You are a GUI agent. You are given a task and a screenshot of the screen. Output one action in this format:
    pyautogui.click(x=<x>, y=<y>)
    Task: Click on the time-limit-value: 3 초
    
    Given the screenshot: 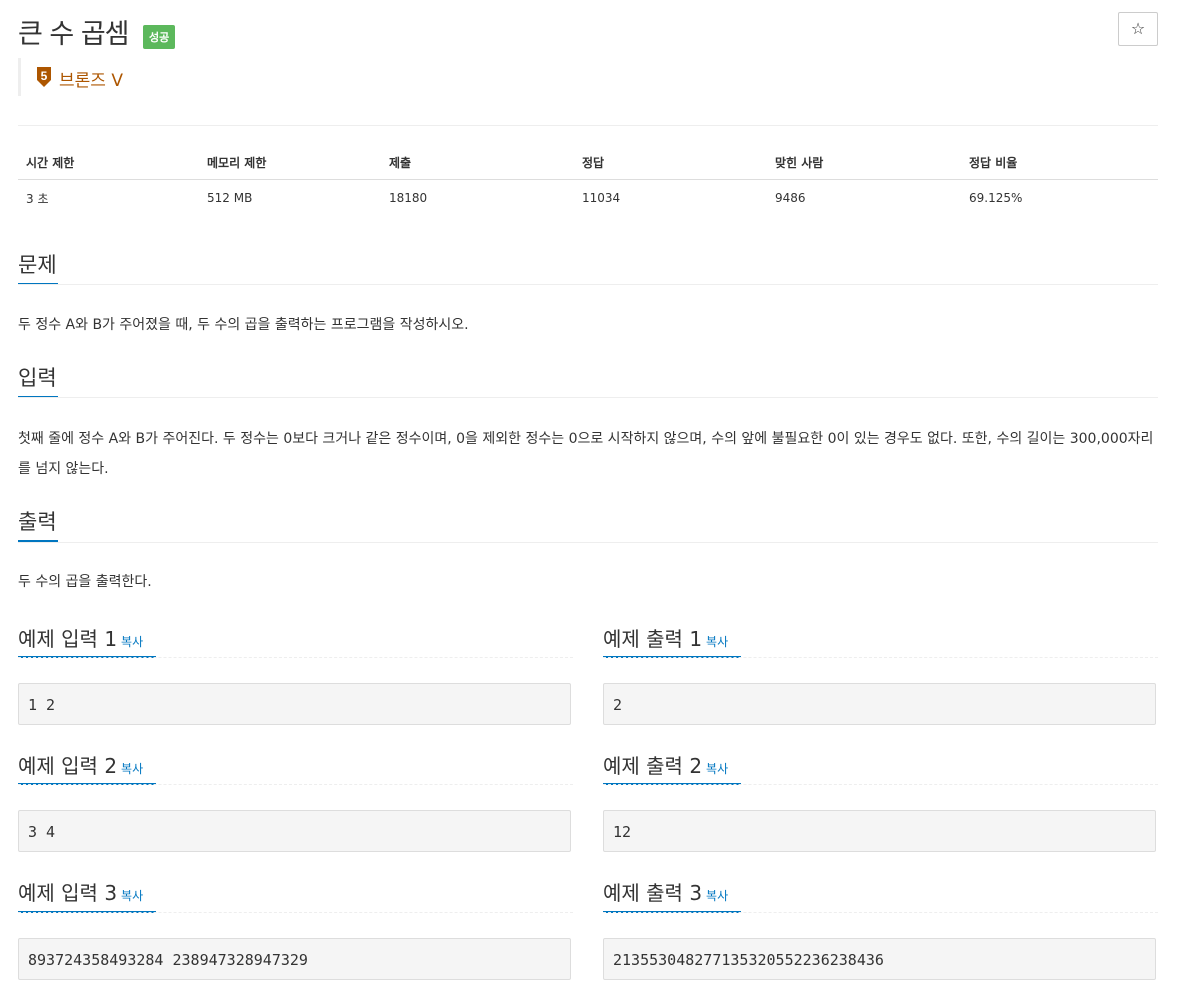 What is the action you would take?
    pyautogui.click(x=37, y=198)
    